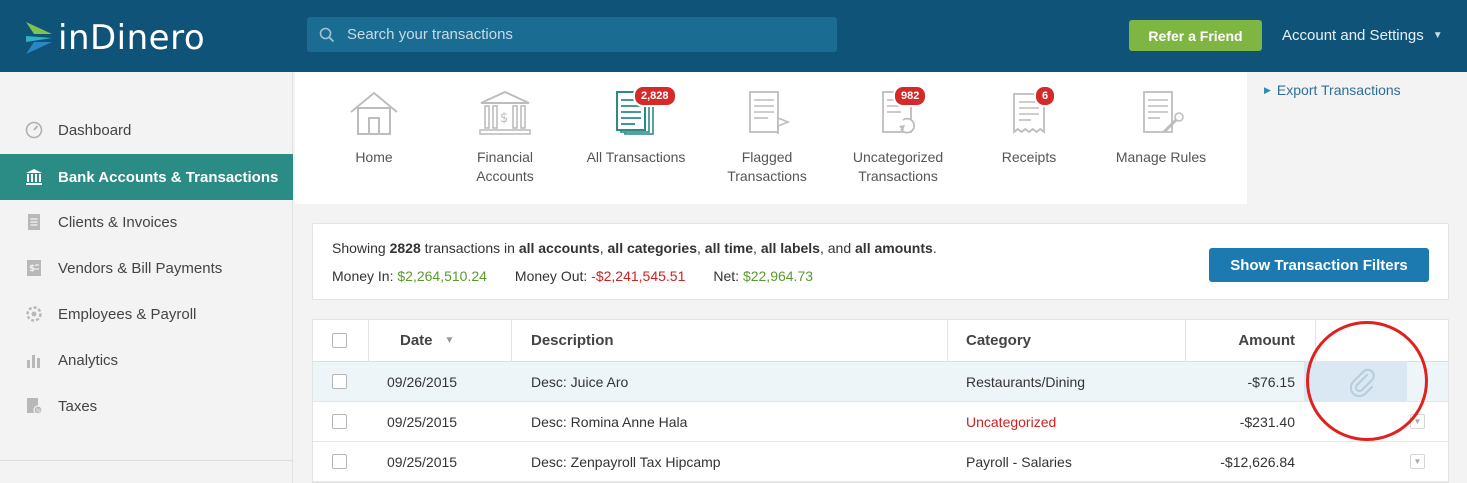 The height and width of the screenshot is (483, 1467). I want to click on nav-tile-label: Receipts, so click(1029, 157).